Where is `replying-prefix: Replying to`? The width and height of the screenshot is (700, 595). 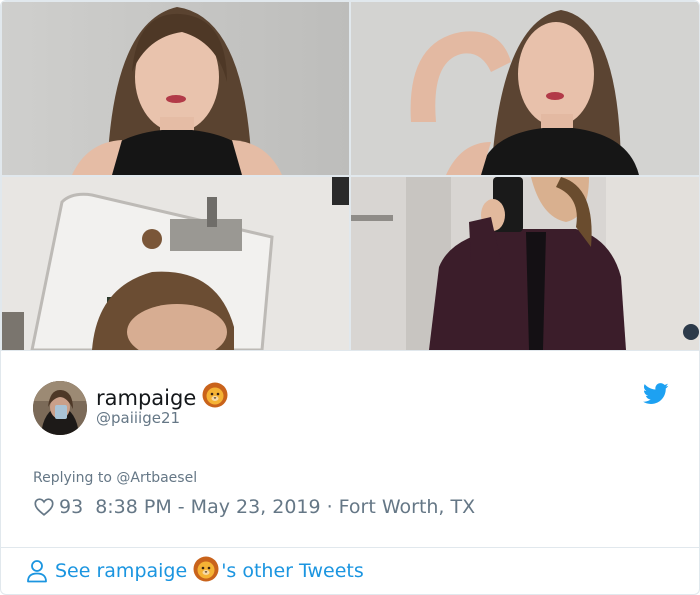 replying-prefix: Replying to is located at coordinates (75, 478).